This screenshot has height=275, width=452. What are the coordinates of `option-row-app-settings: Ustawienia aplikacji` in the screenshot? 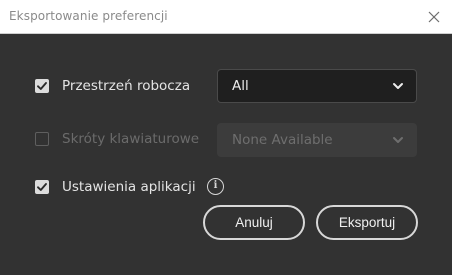 It's located at (115, 187).